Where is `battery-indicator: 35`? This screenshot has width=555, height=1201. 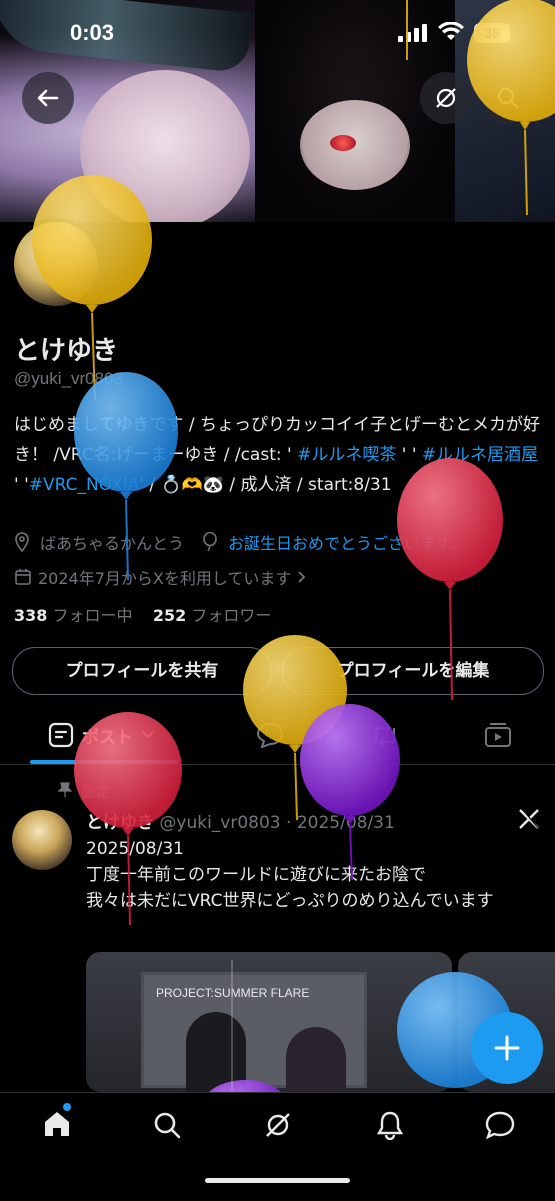 battery-indicator: 35 is located at coordinates (492, 33).